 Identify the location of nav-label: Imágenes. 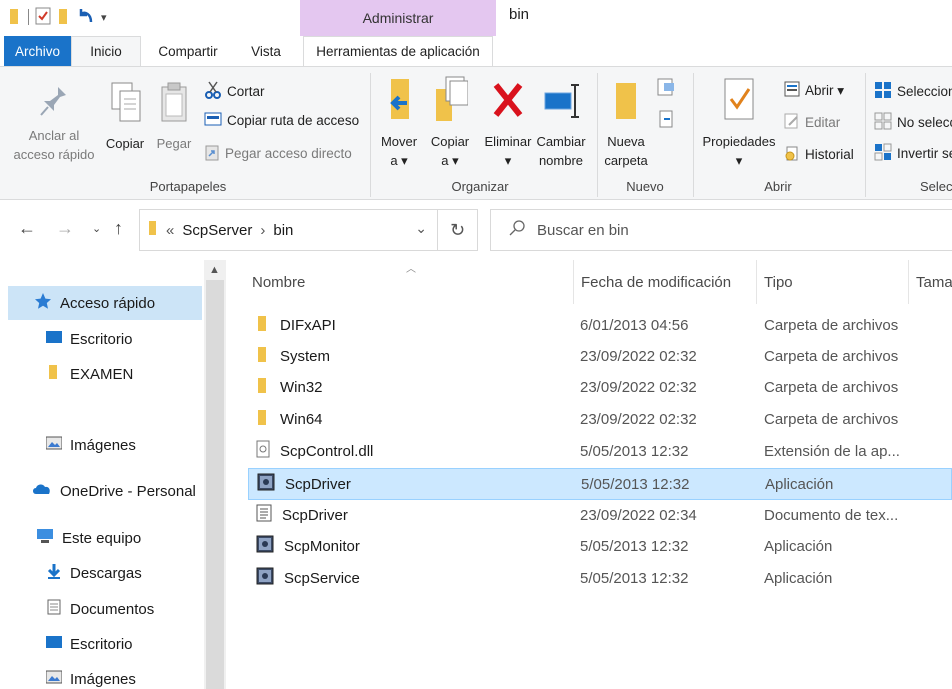
(103, 445).